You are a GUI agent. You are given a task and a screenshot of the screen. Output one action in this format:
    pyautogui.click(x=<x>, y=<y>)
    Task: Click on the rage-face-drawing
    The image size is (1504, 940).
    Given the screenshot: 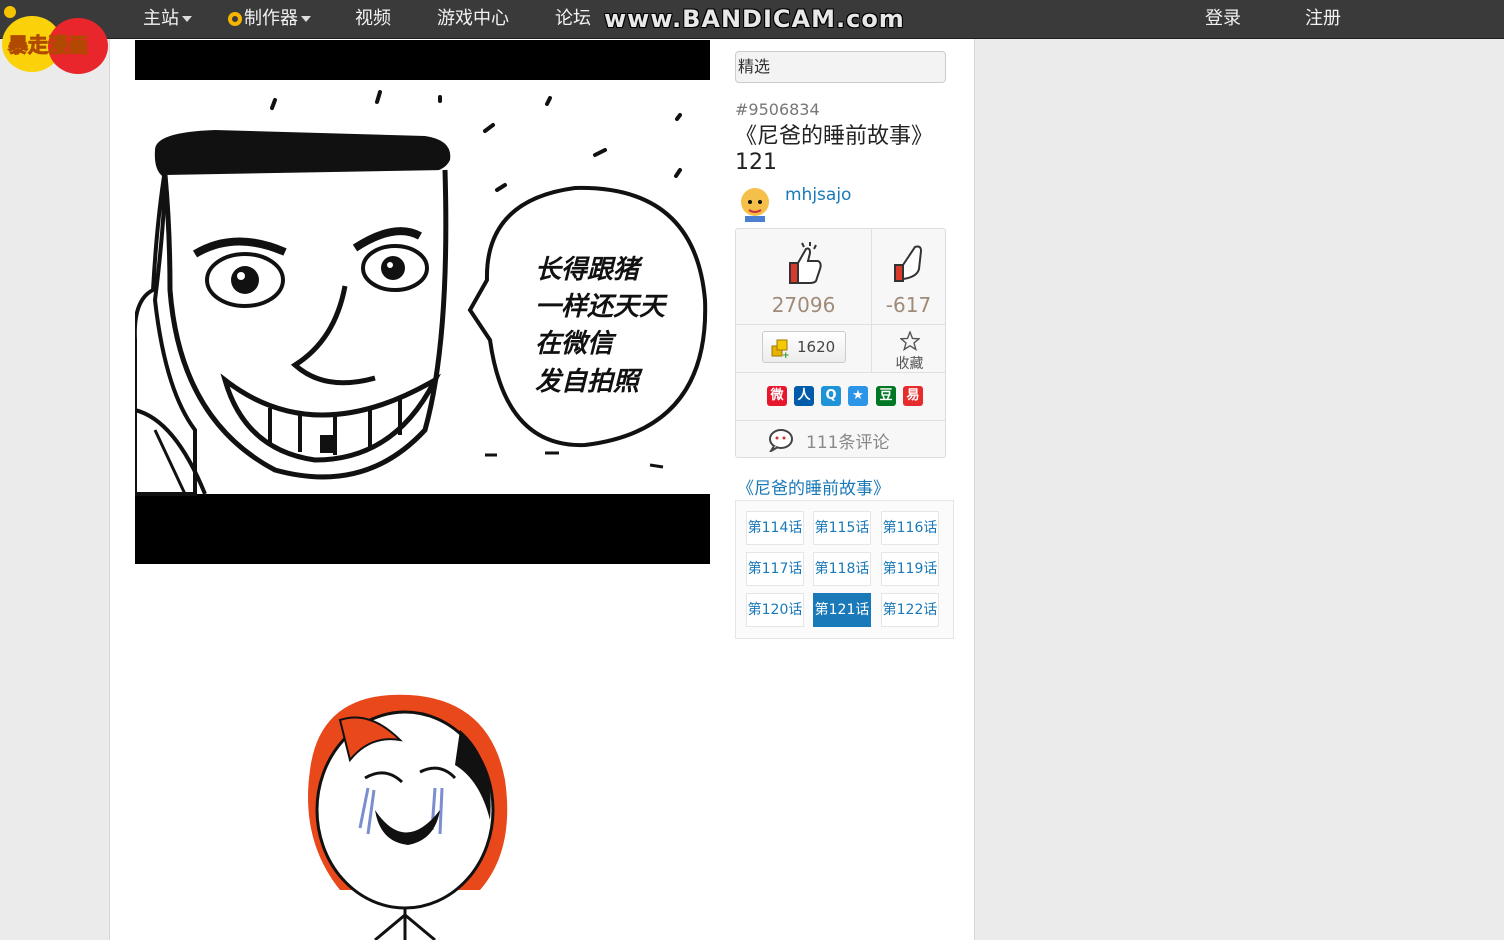 What is the action you would take?
    pyautogui.click(x=408, y=817)
    